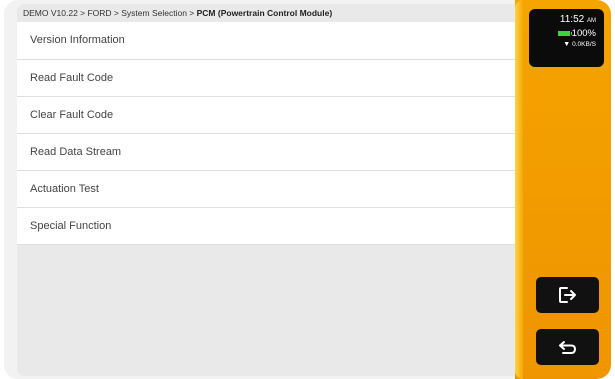 The height and width of the screenshot is (379, 615). I want to click on back-button, so click(567, 347).